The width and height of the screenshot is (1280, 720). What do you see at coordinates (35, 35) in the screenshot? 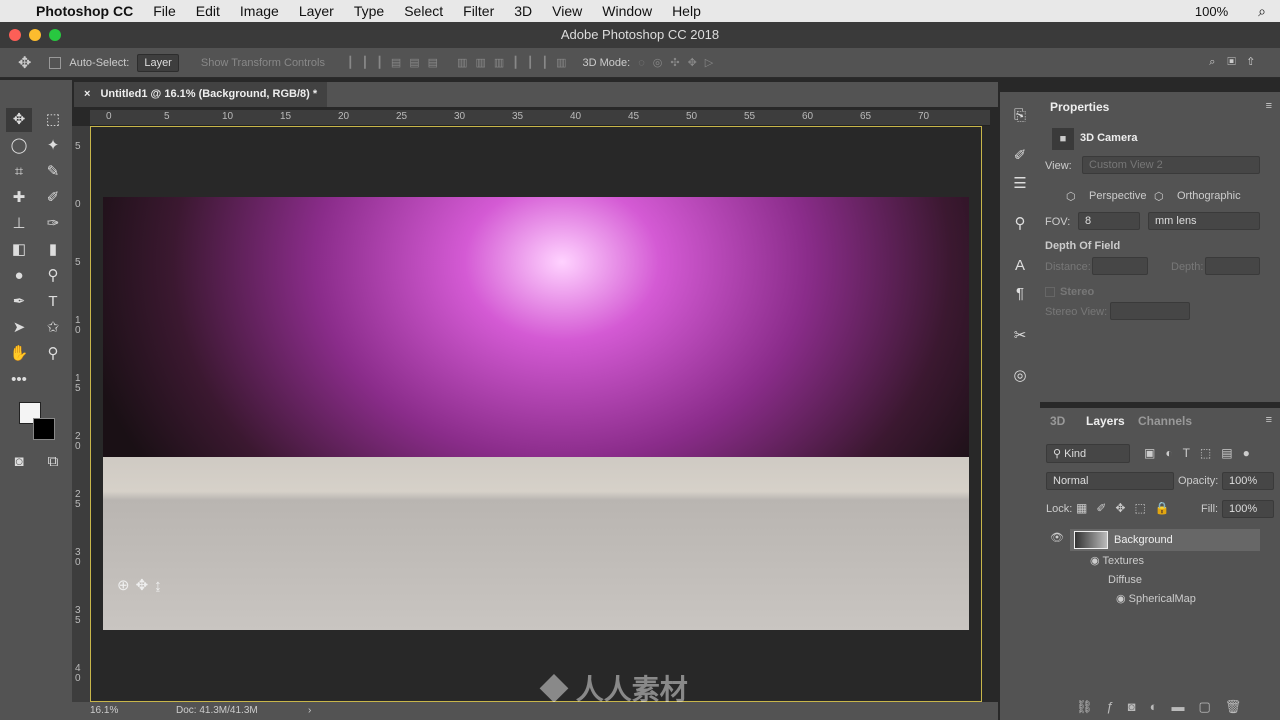
I see `minimize-window-button` at bounding box center [35, 35].